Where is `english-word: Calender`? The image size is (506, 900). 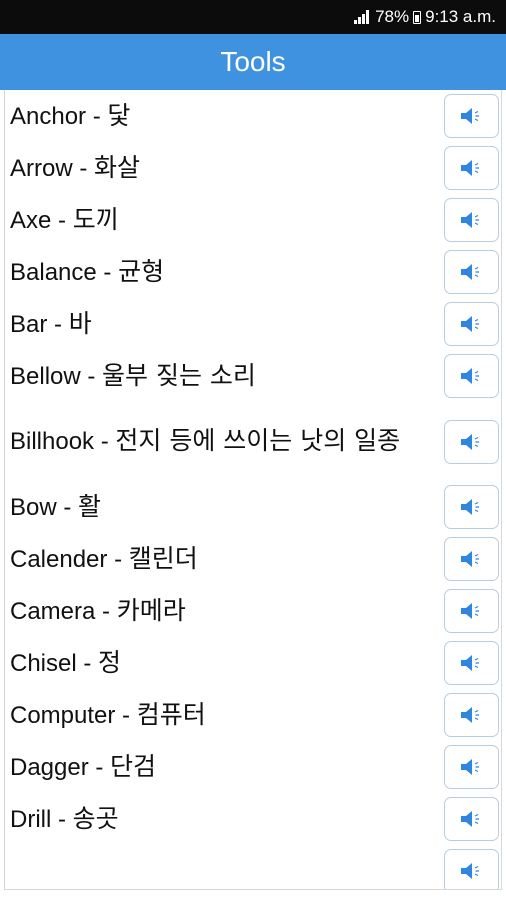 english-word: Calender is located at coordinates (59, 559).